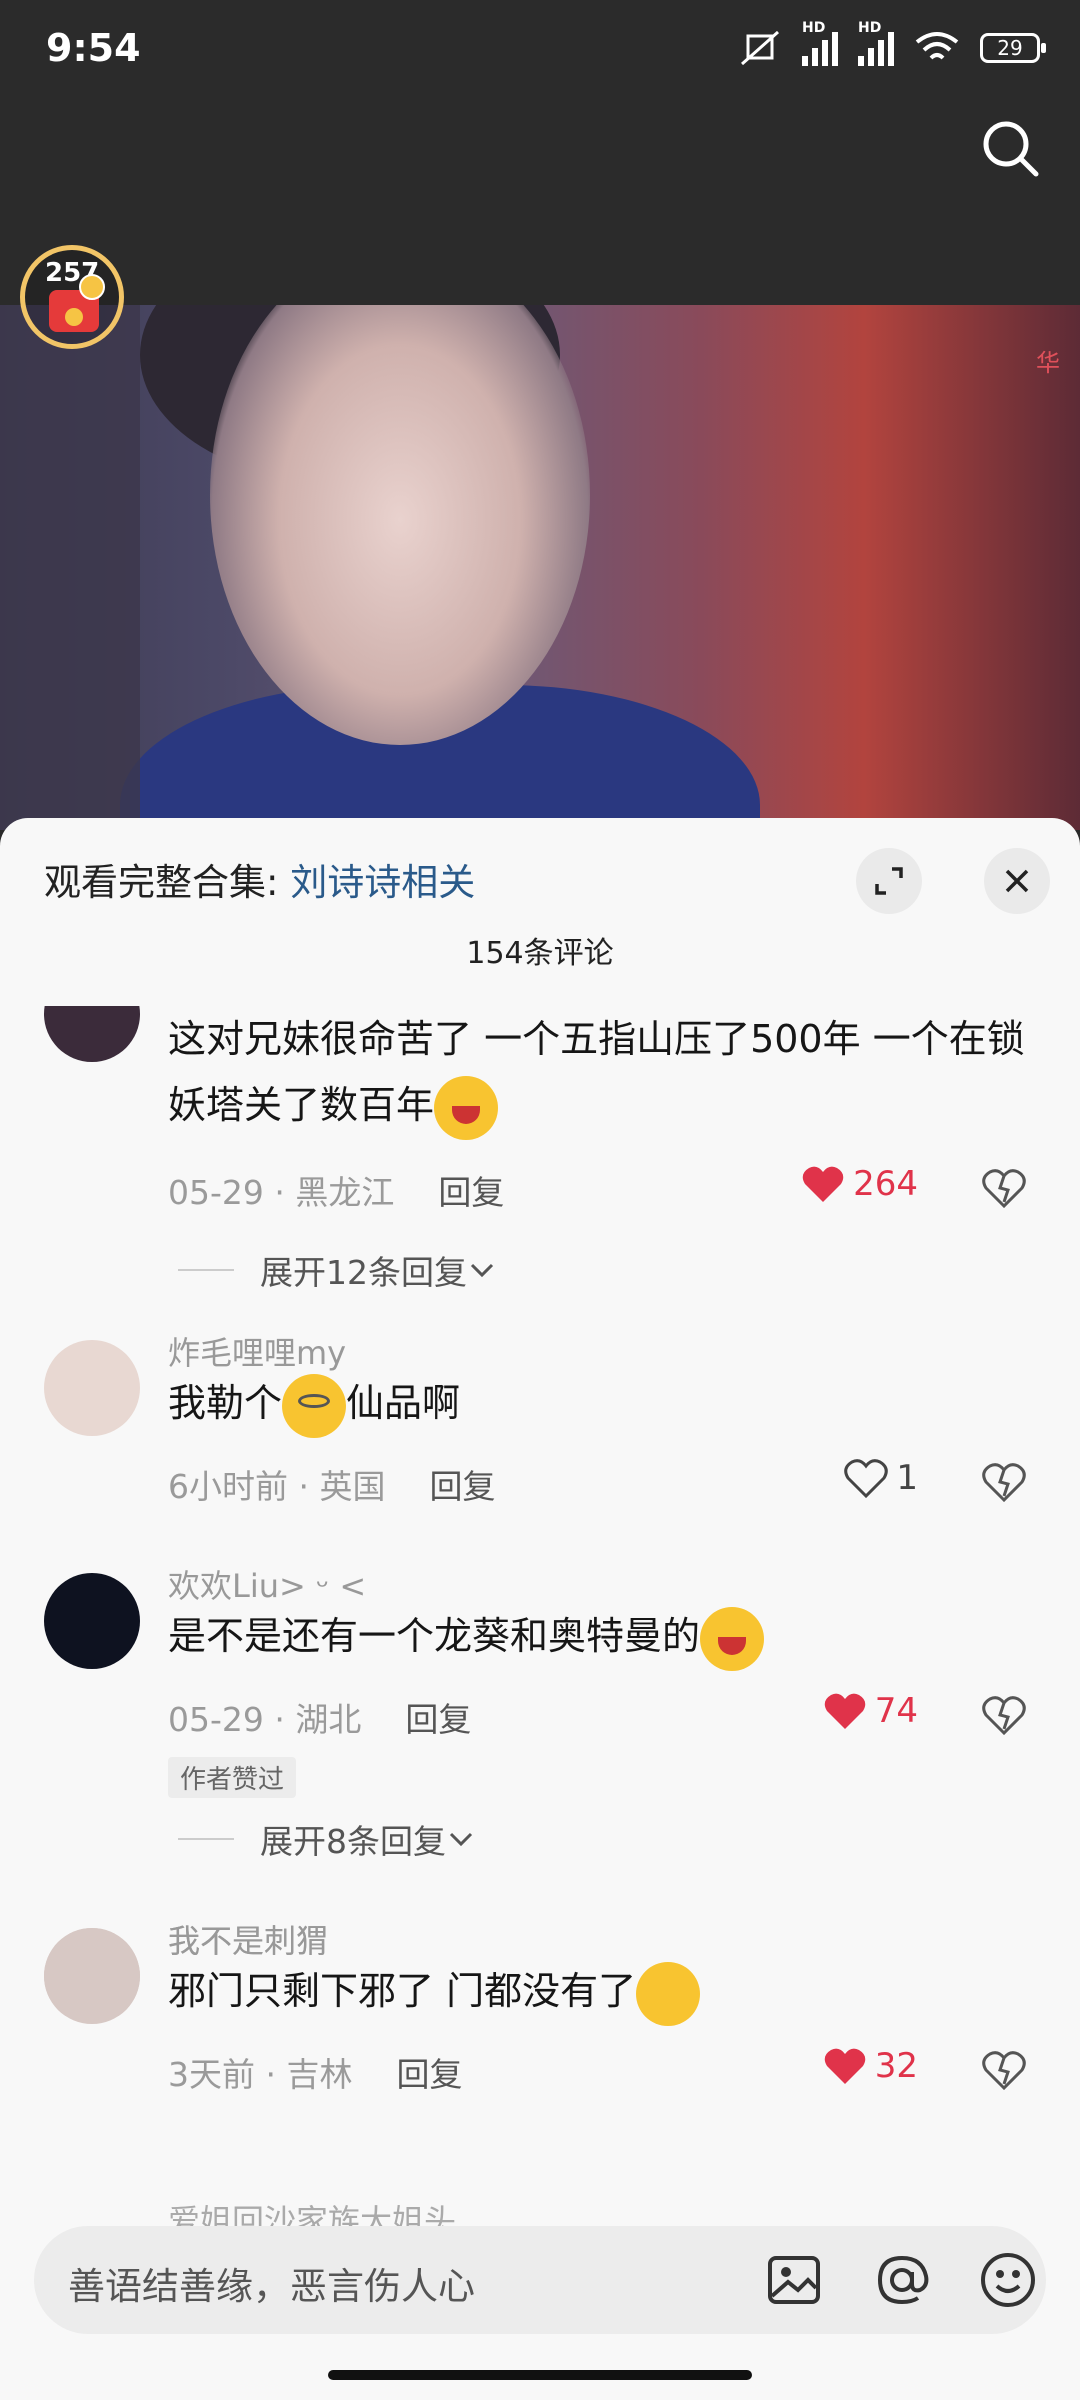 This screenshot has width=1080, height=2400. I want to click on comment-text: 是不是还有一个龙葵和奥特曼的, so click(603, 1637).